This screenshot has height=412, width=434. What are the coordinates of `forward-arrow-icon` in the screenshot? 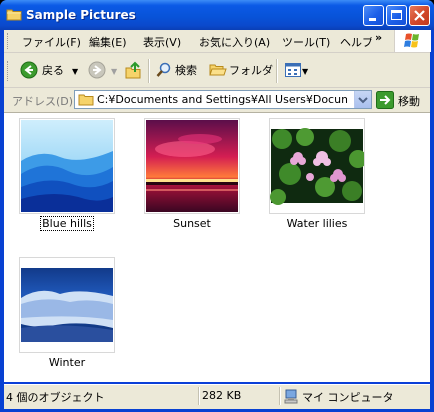 It's located at (97, 71).